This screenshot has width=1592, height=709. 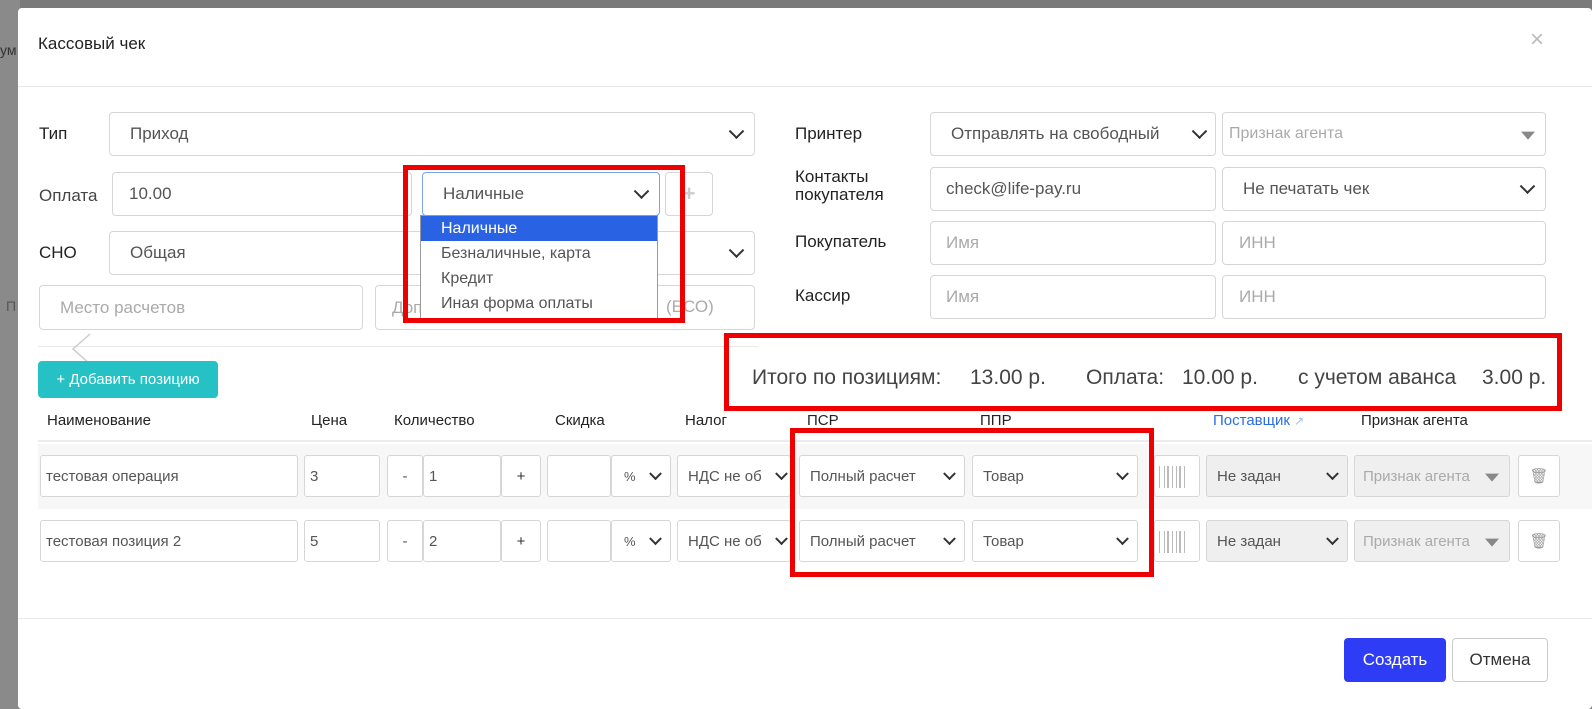 What do you see at coordinates (10, 354) in the screenshot?
I see `page-background` at bounding box center [10, 354].